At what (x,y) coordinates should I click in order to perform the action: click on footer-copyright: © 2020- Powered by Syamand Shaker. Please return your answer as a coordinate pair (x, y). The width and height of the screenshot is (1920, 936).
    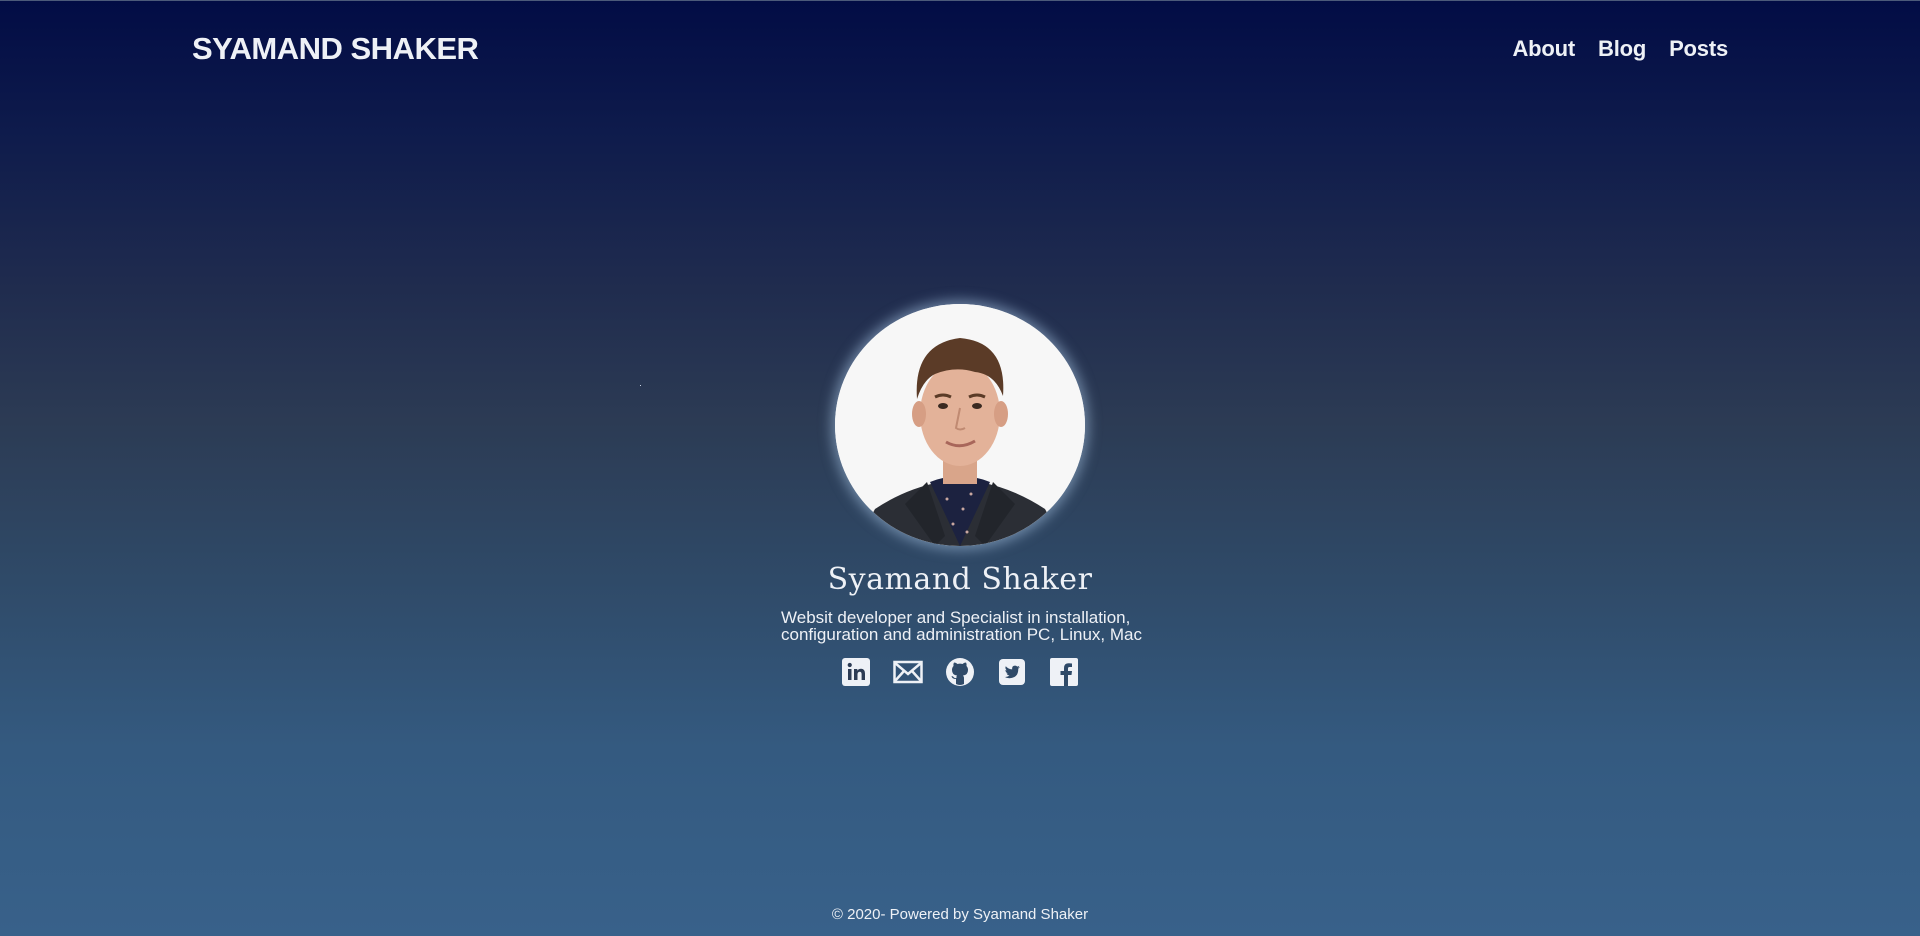
    Looking at the image, I should click on (960, 914).